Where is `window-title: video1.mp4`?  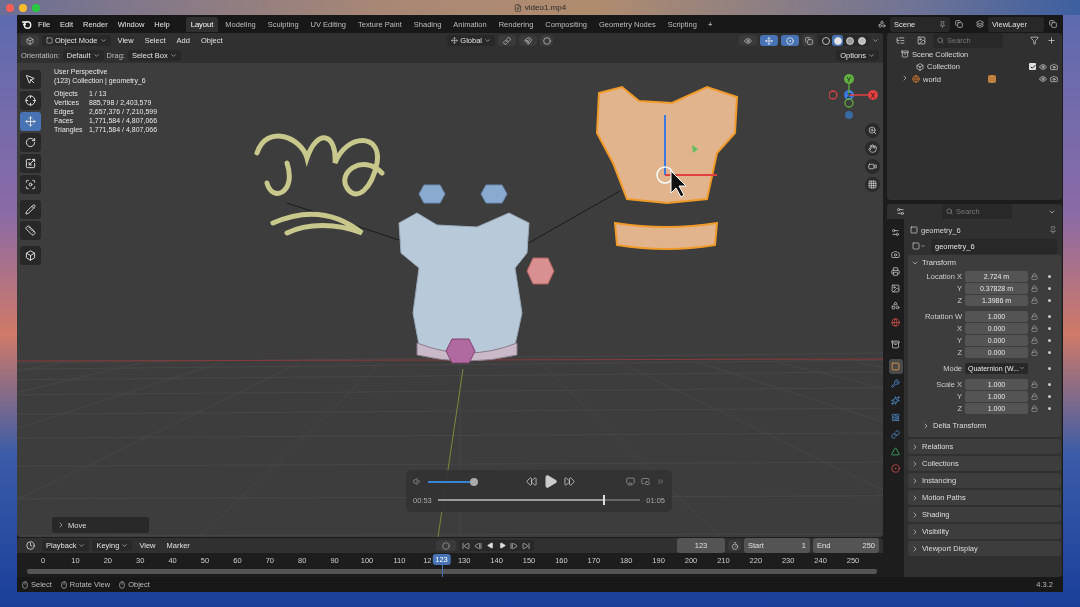 window-title: video1.mp4 is located at coordinates (545, 7).